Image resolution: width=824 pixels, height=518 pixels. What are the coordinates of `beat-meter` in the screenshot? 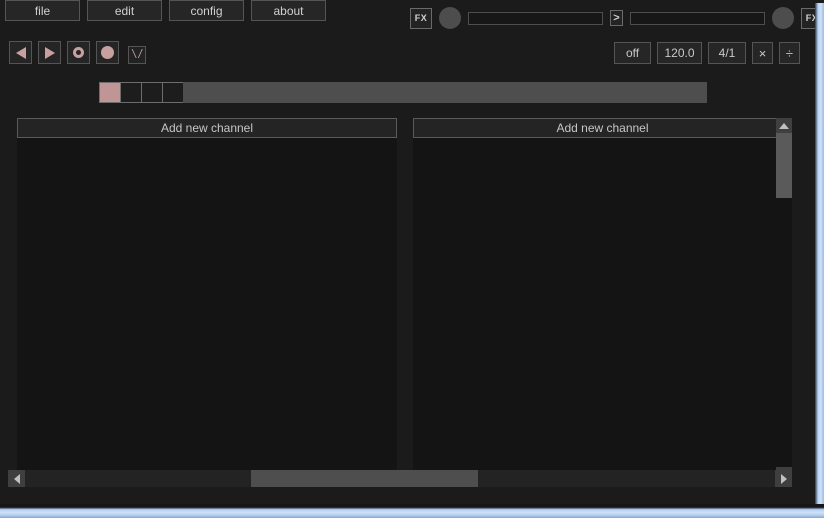 It's located at (403, 92).